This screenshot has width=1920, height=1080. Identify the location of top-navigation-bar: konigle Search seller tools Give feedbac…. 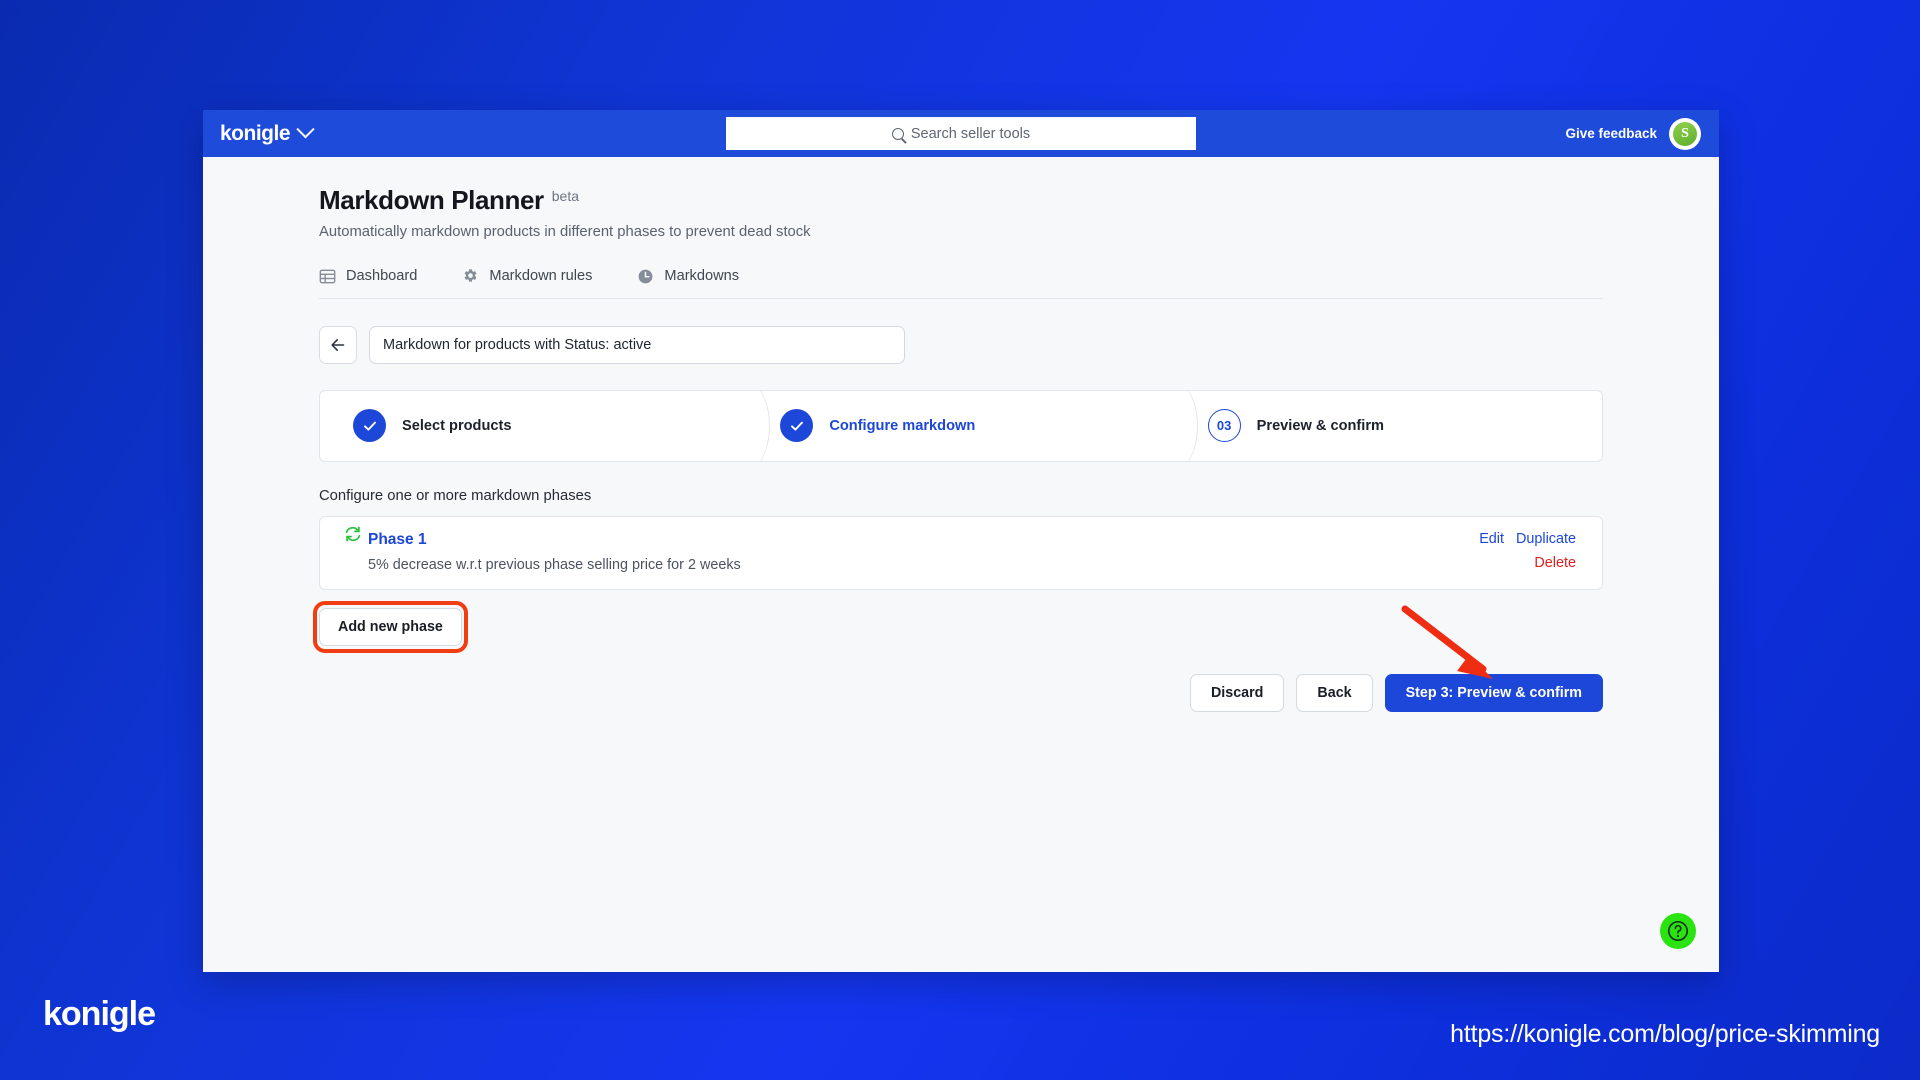
(961, 133).